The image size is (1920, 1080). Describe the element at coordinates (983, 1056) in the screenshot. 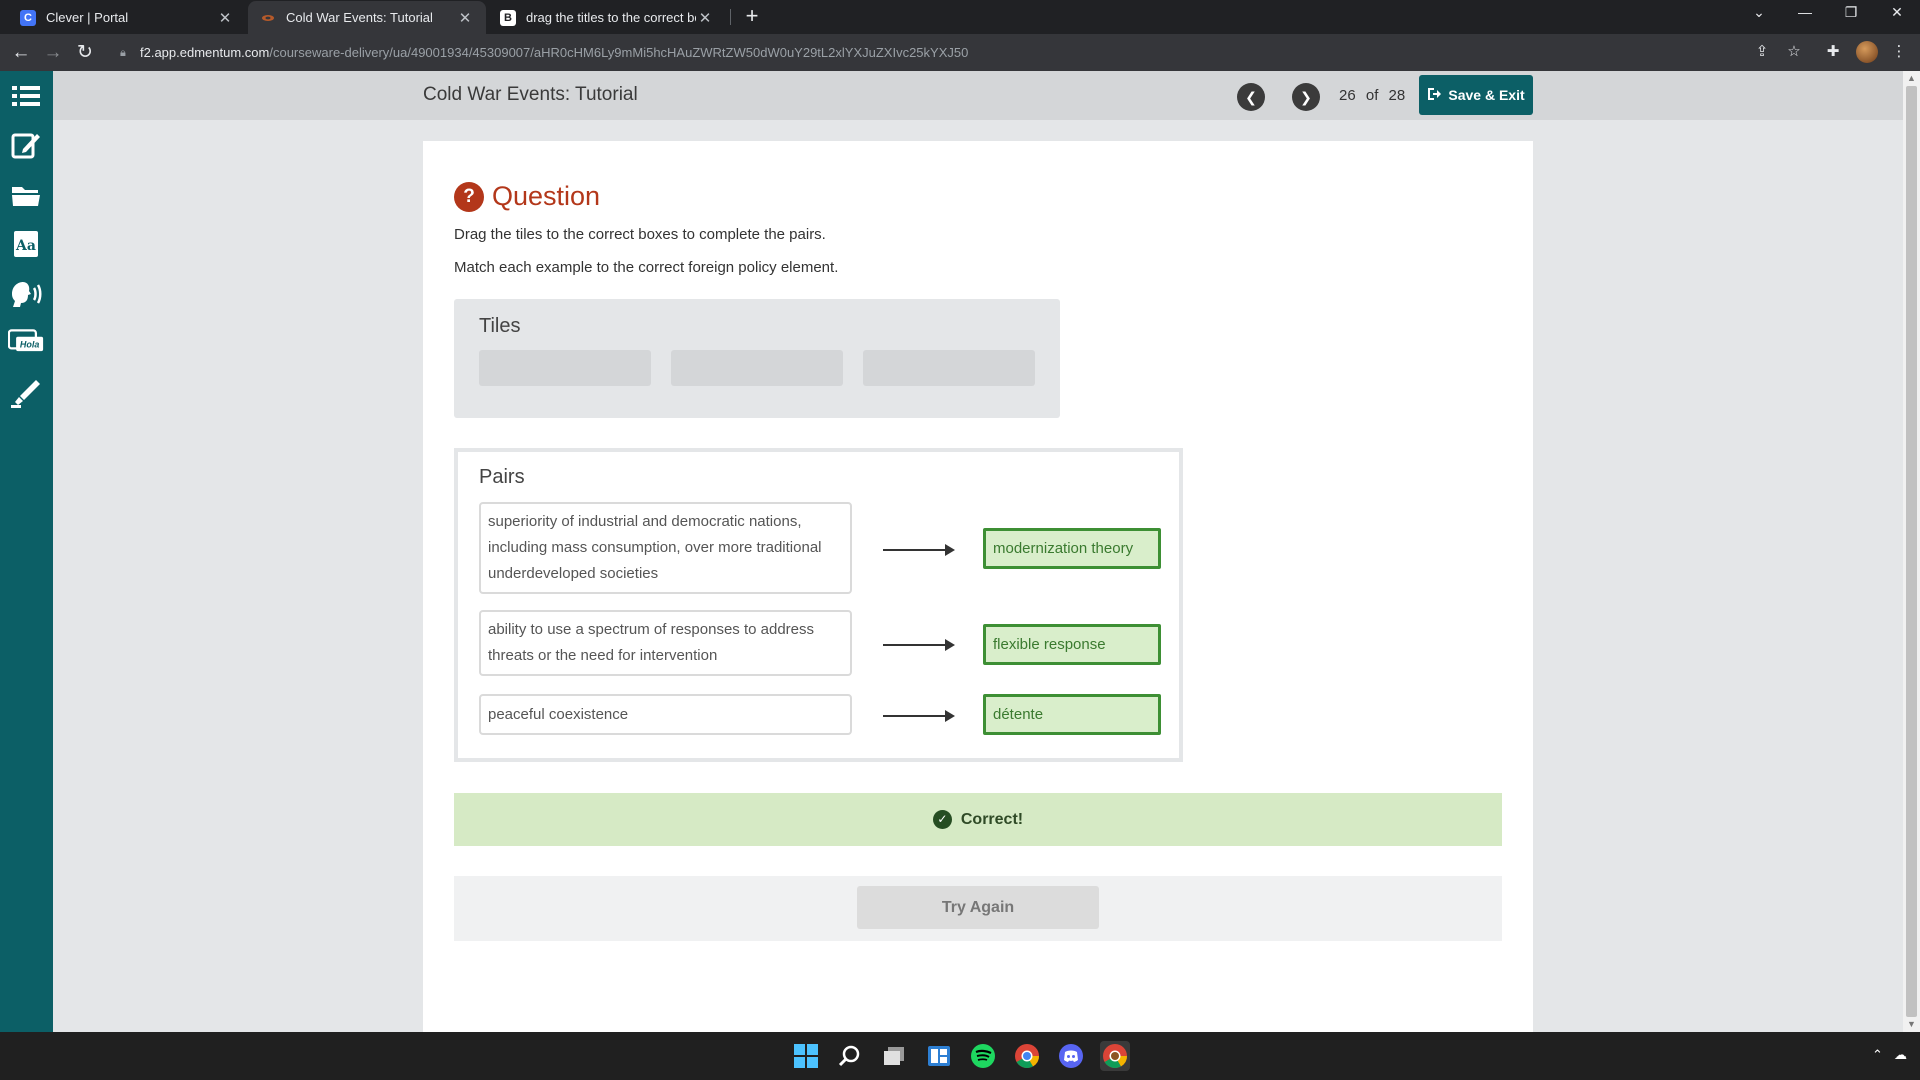

I see `spotify-icon` at that location.